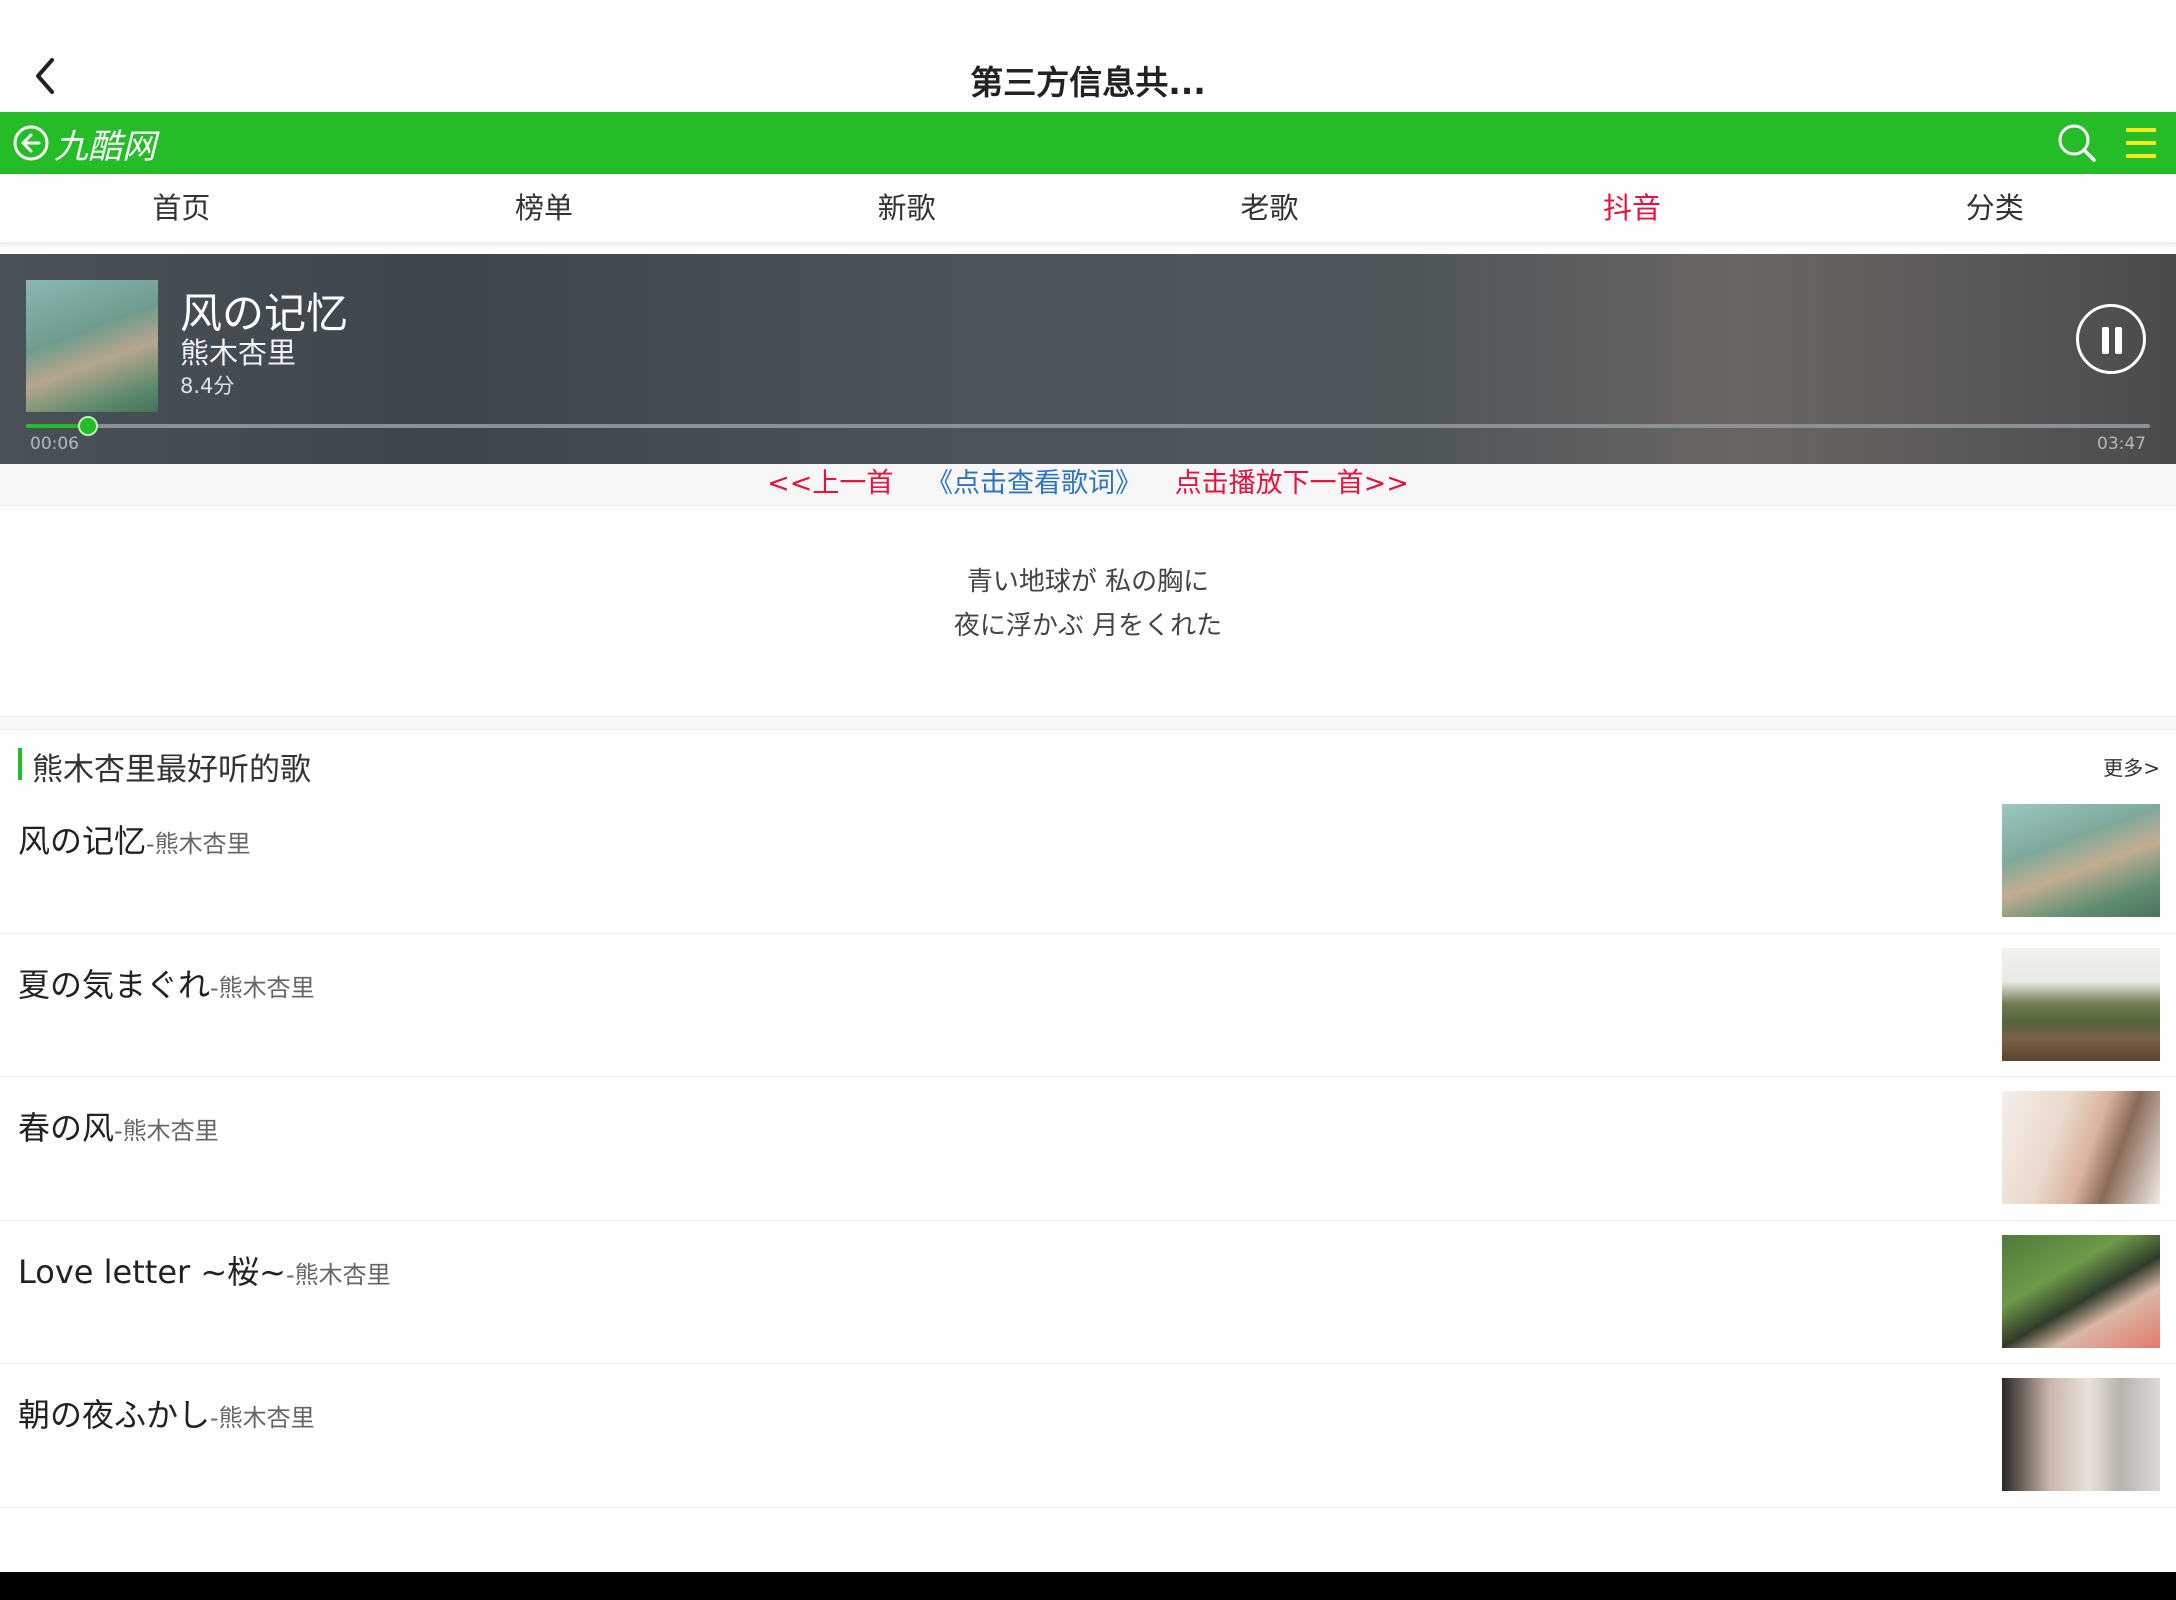  Describe the element at coordinates (1088, 582) in the screenshot. I see `lyric-line: 青い地球が 私の胸に` at that location.